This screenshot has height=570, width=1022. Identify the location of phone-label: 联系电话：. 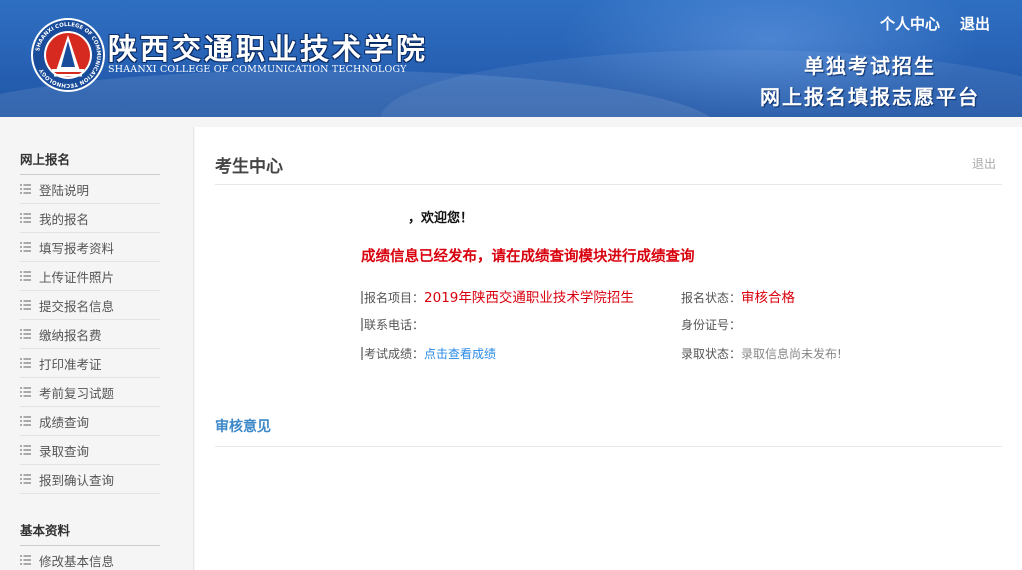
(394, 325).